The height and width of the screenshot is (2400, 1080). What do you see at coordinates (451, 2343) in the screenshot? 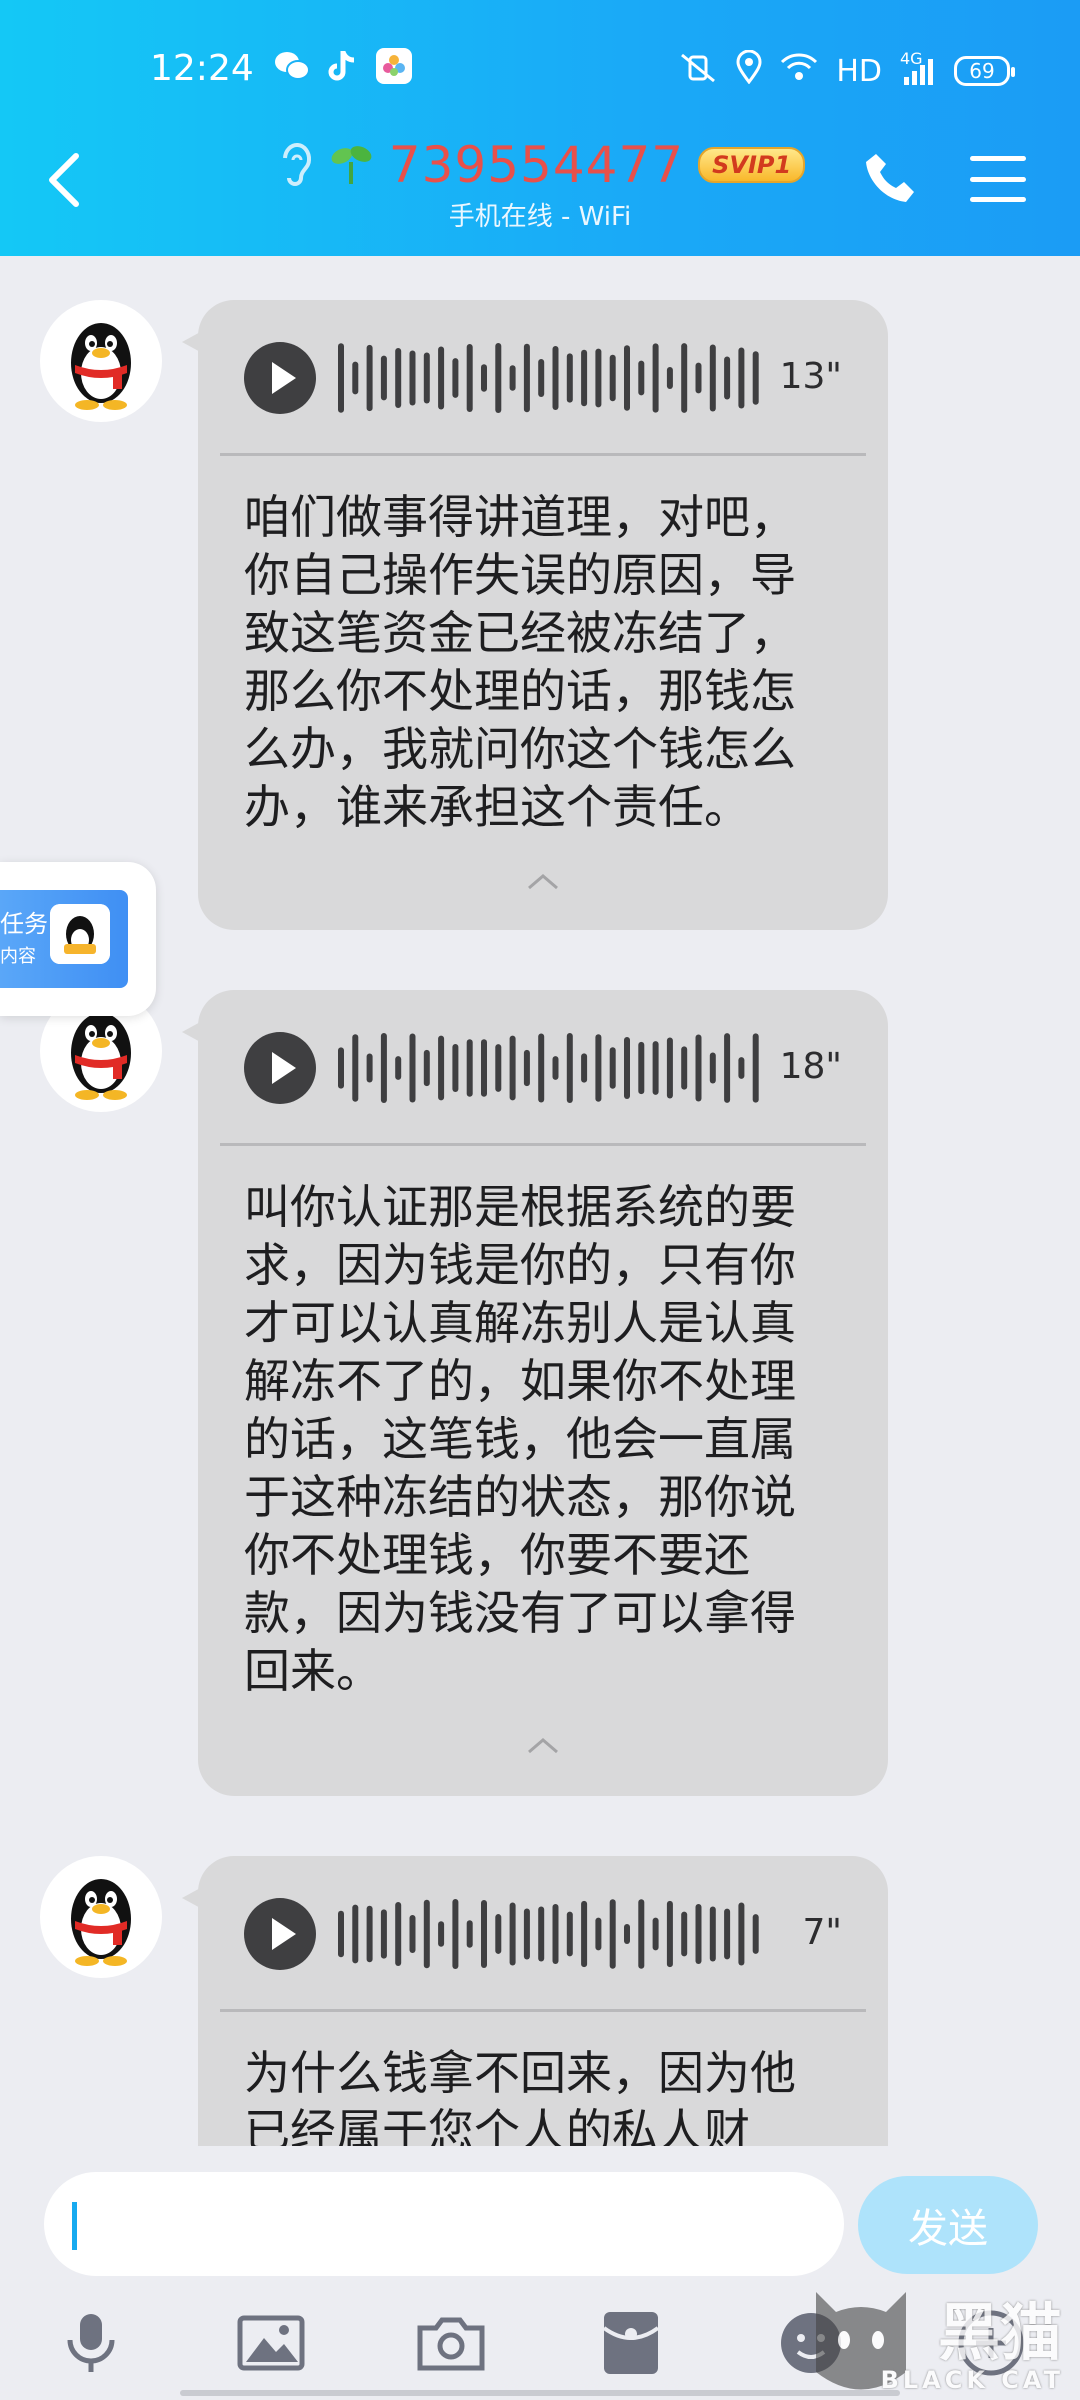
I see `camera-icon` at bounding box center [451, 2343].